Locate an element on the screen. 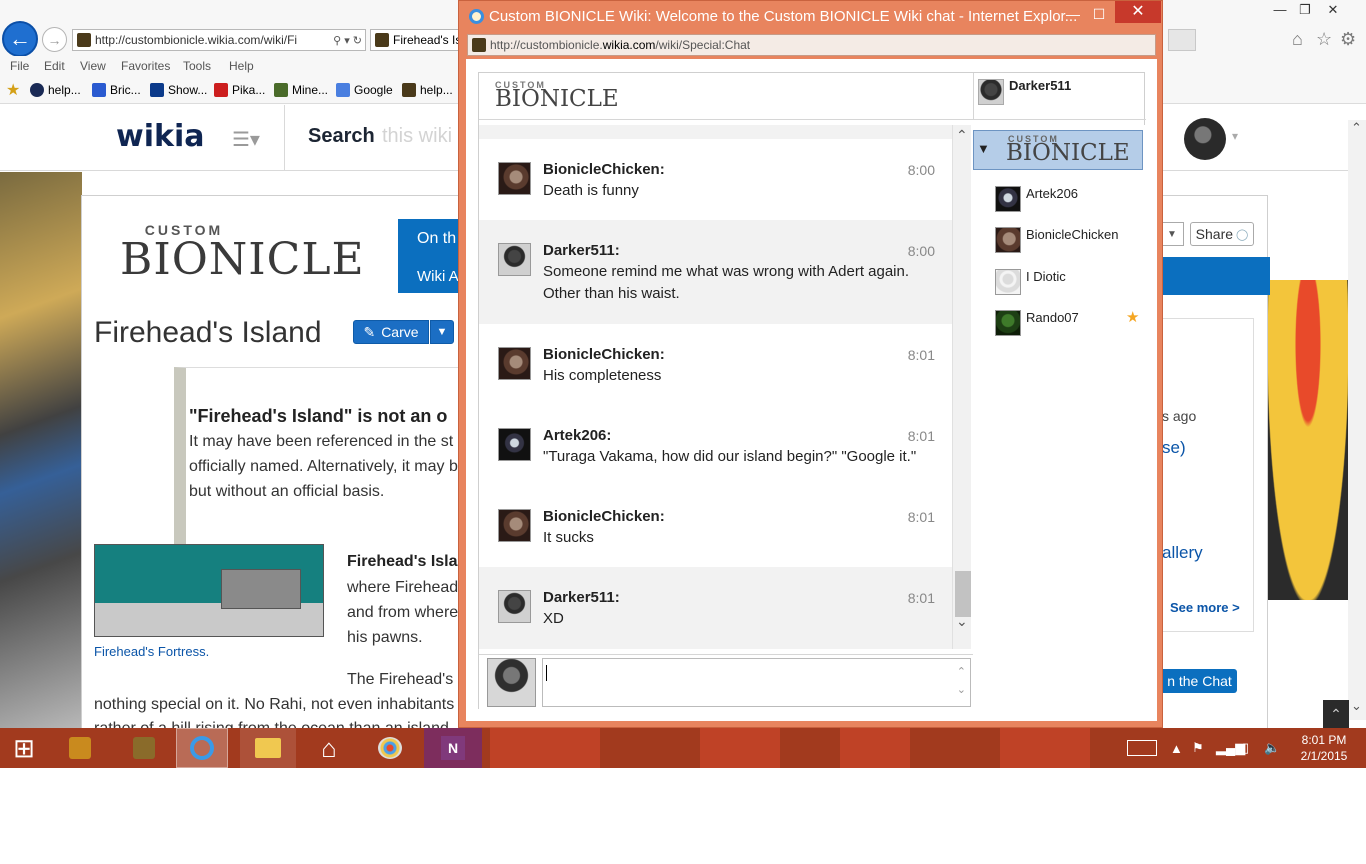  notice-line: It may have been referenced in the st is located at coordinates (321, 441).